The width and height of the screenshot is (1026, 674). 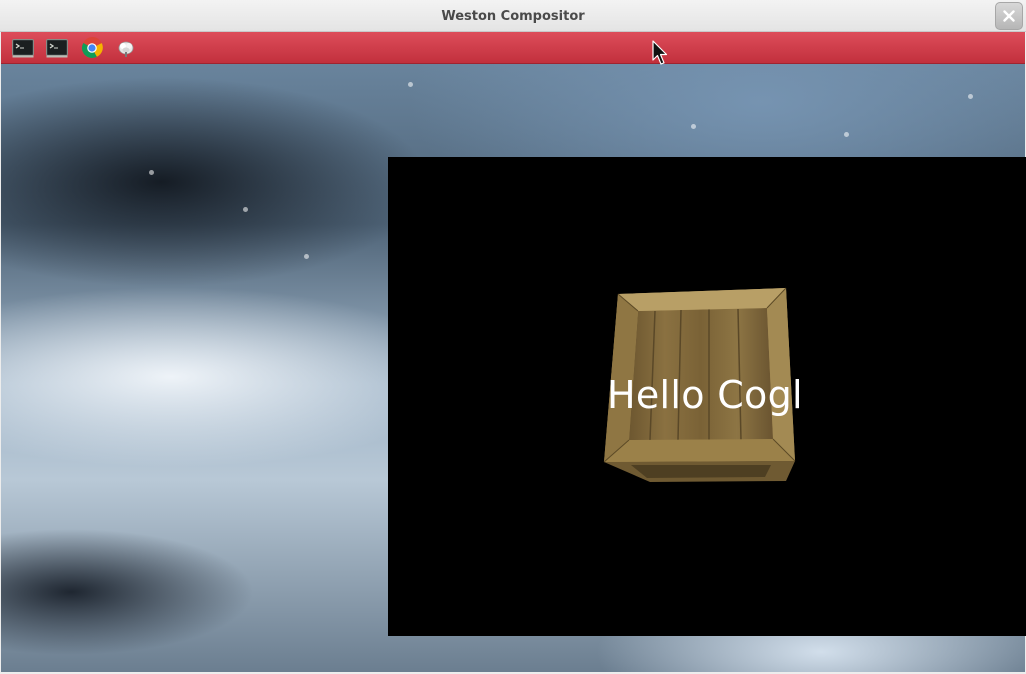 I want to click on title-bar: Weston Compositor, so click(x=513, y=16).